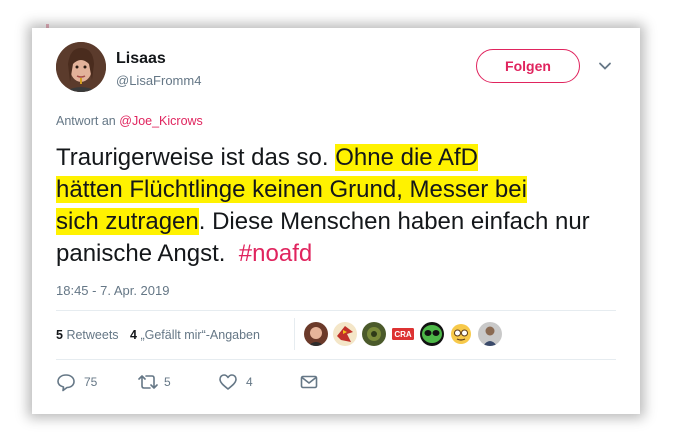 This screenshot has height=446, width=674. What do you see at coordinates (158, 80) in the screenshot?
I see `user-handle: @LisaFromm4` at bounding box center [158, 80].